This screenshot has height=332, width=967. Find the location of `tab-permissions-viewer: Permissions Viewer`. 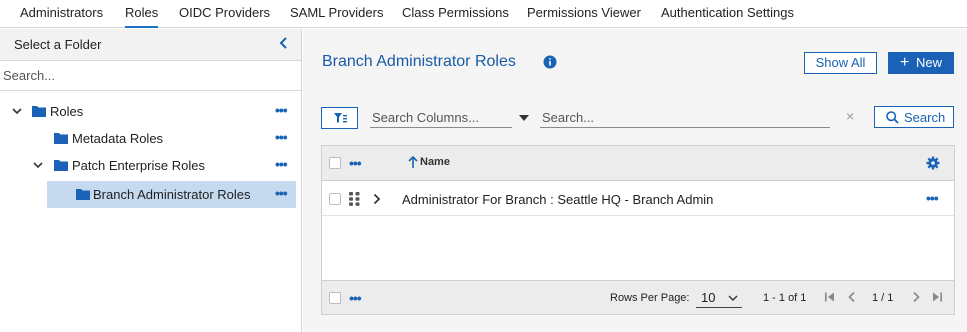

tab-permissions-viewer: Permissions Viewer is located at coordinates (584, 14).